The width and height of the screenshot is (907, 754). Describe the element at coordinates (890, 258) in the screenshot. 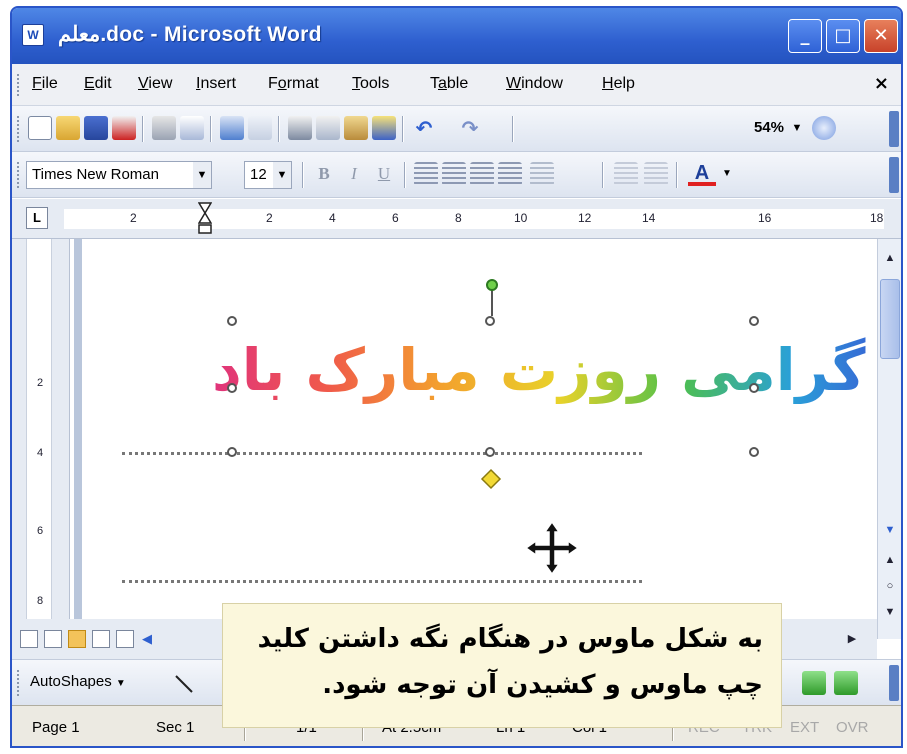

I see `scroll-up-icon: ▲` at that location.